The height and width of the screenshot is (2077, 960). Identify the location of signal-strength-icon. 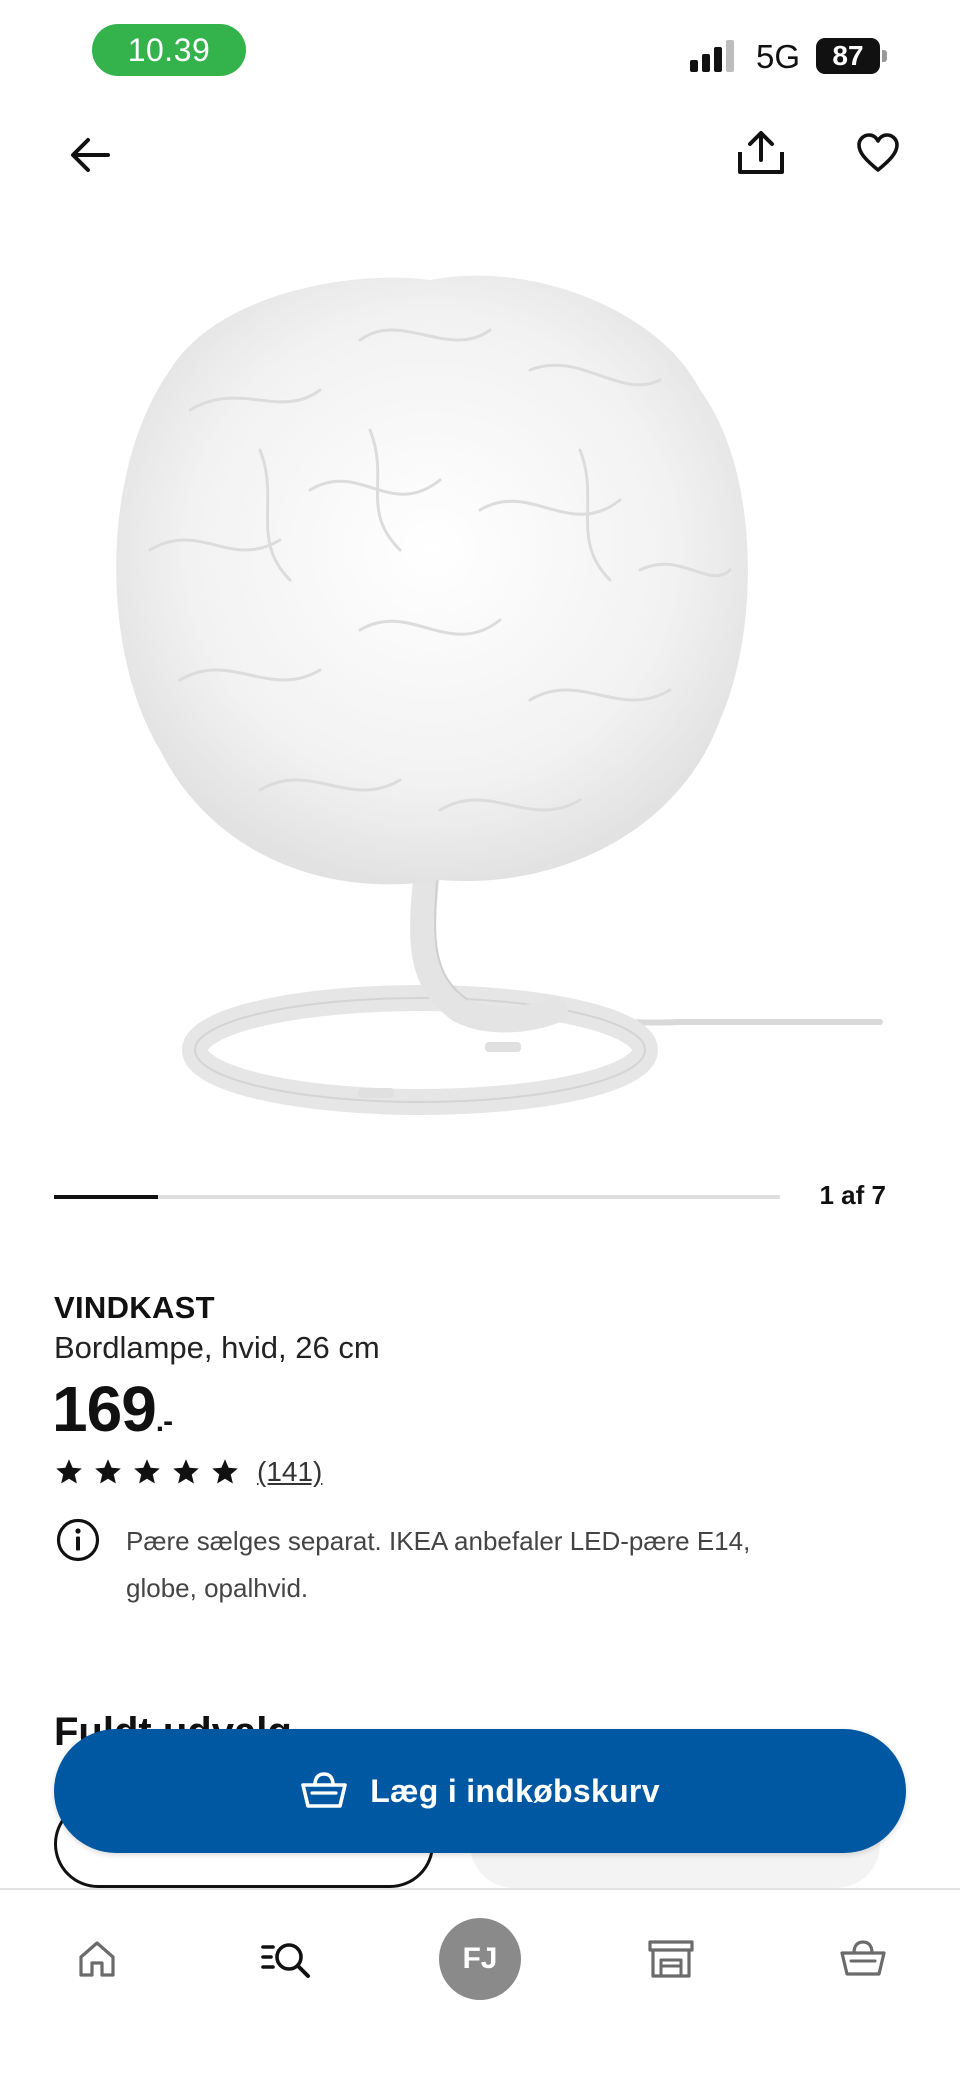
(712, 56).